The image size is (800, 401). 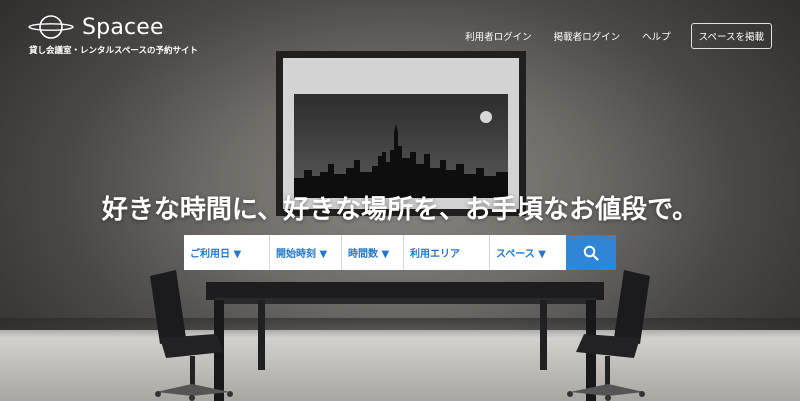 What do you see at coordinates (400, 328) in the screenshot?
I see `floor-shadow` at bounding box center [400, 328].